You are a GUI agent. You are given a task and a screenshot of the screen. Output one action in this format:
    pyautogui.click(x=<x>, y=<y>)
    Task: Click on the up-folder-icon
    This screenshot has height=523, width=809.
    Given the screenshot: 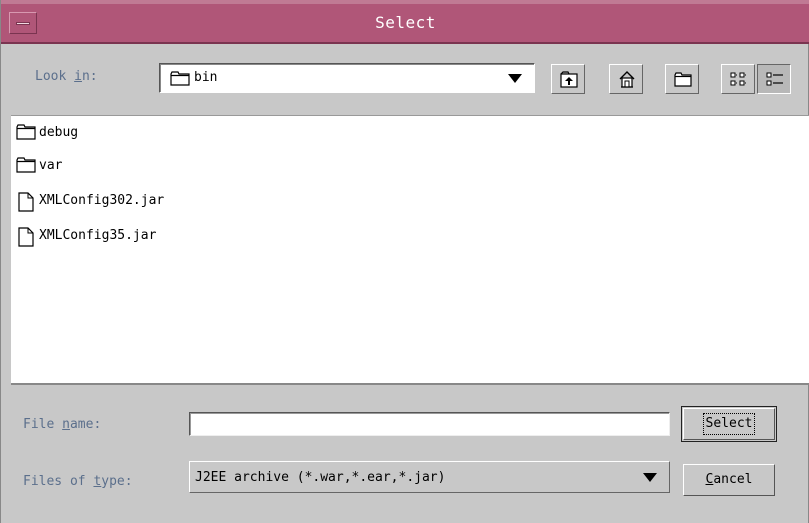 What is the action you would take?
    pyautogui.click(x=569, y=79)
    